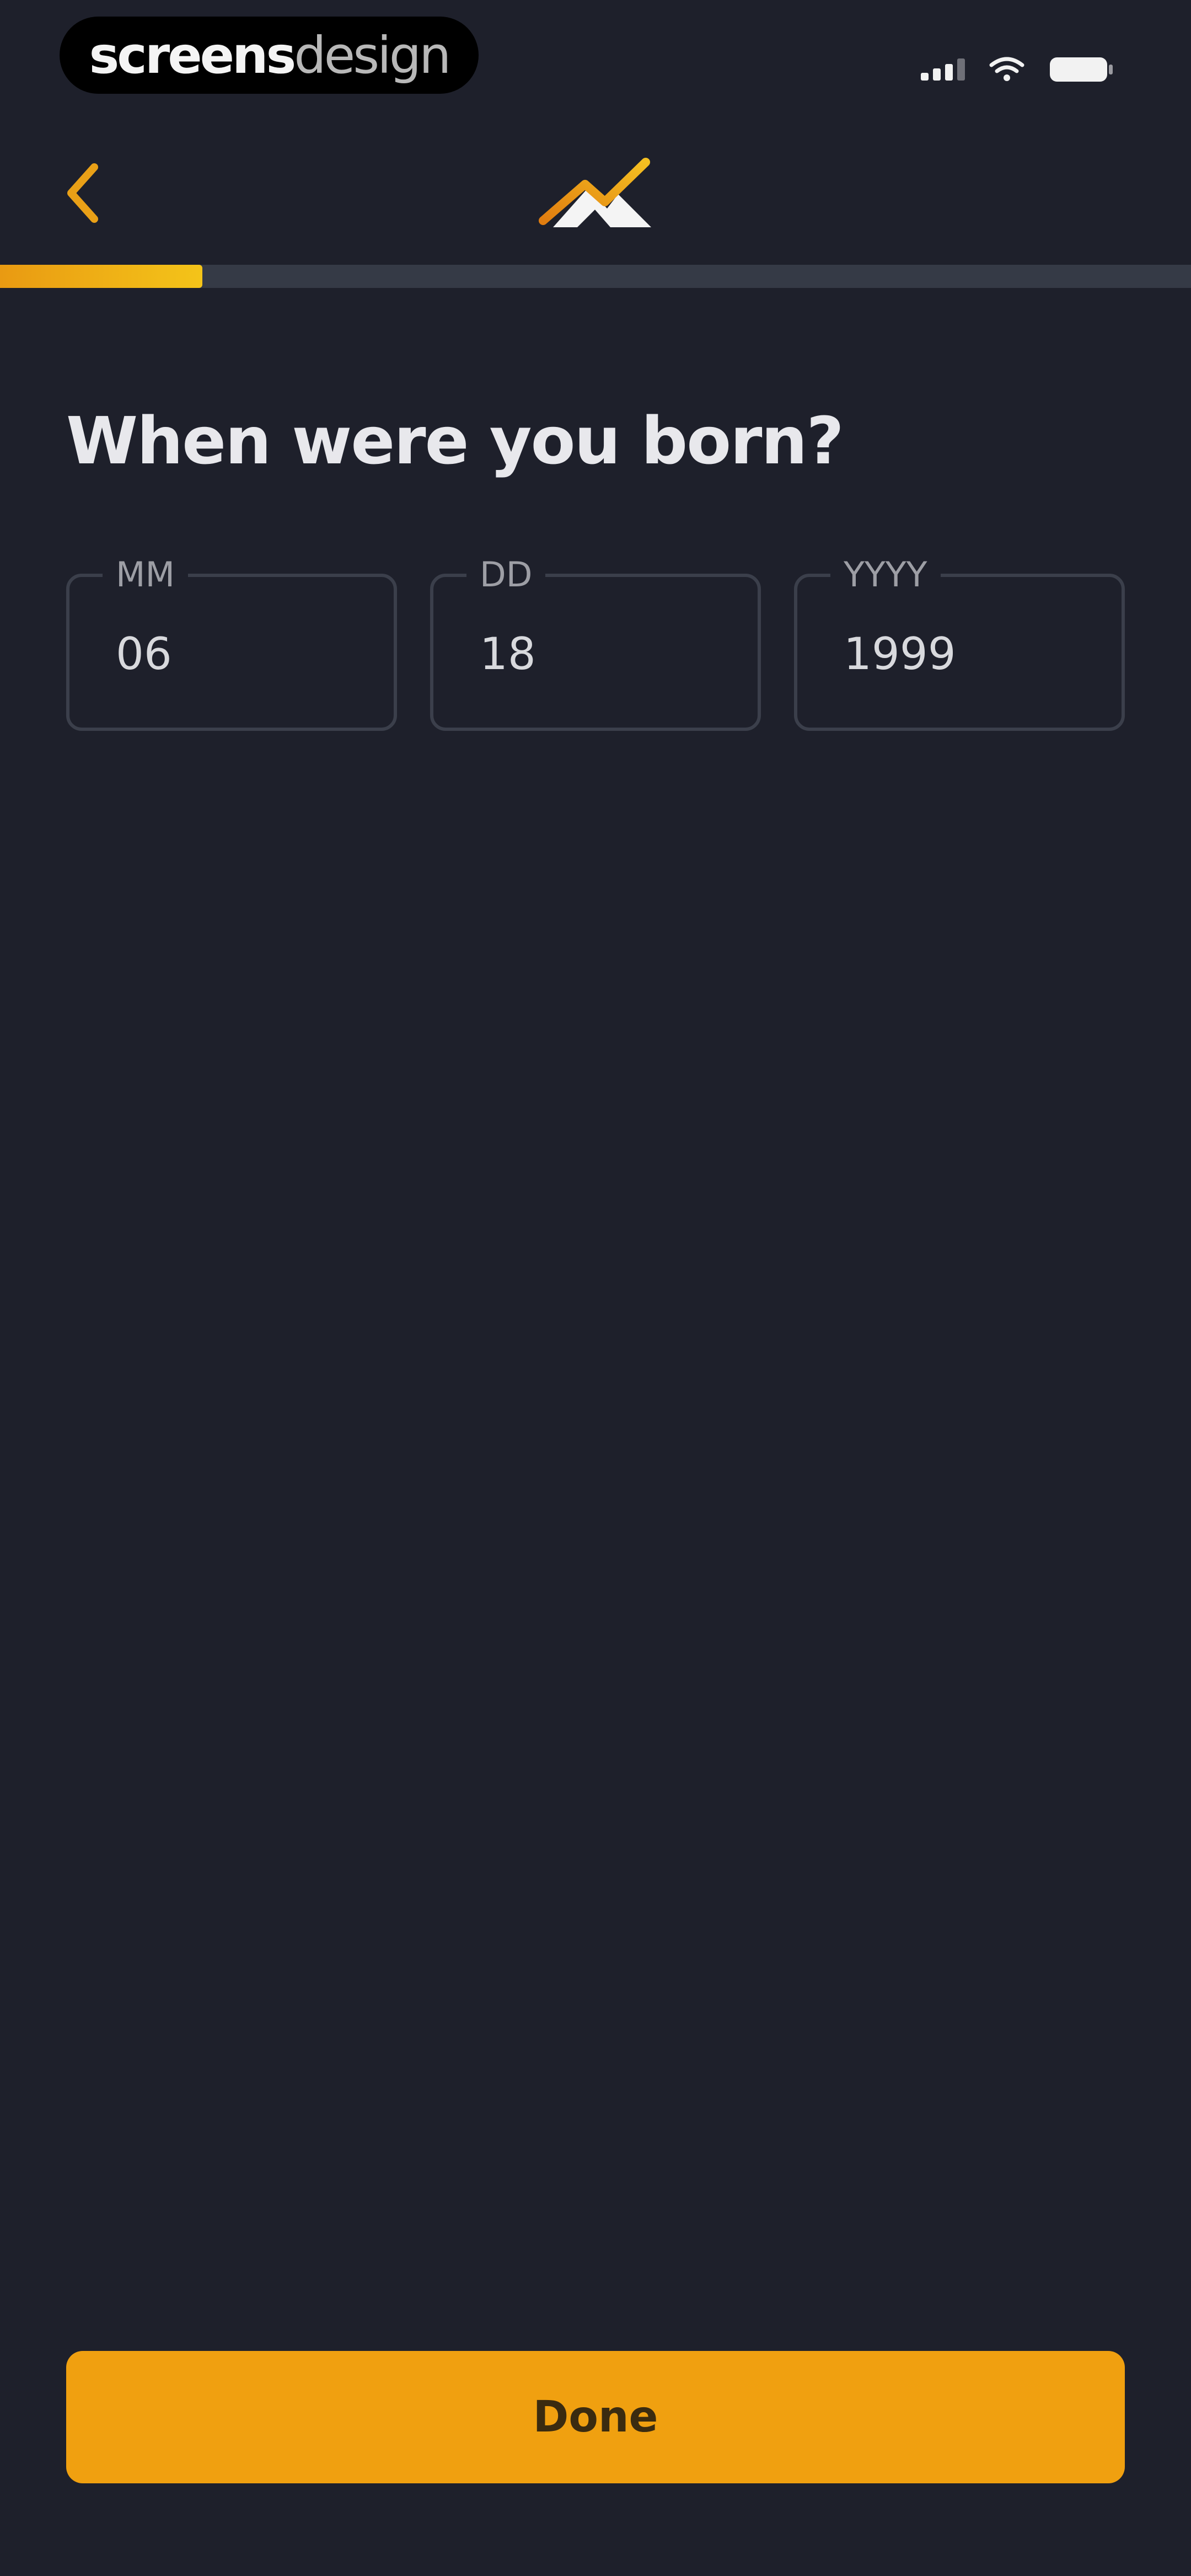 The height and width of the screenshot is (2576, 1191). I want to click on month-field-label: MM, so click(145, 575).